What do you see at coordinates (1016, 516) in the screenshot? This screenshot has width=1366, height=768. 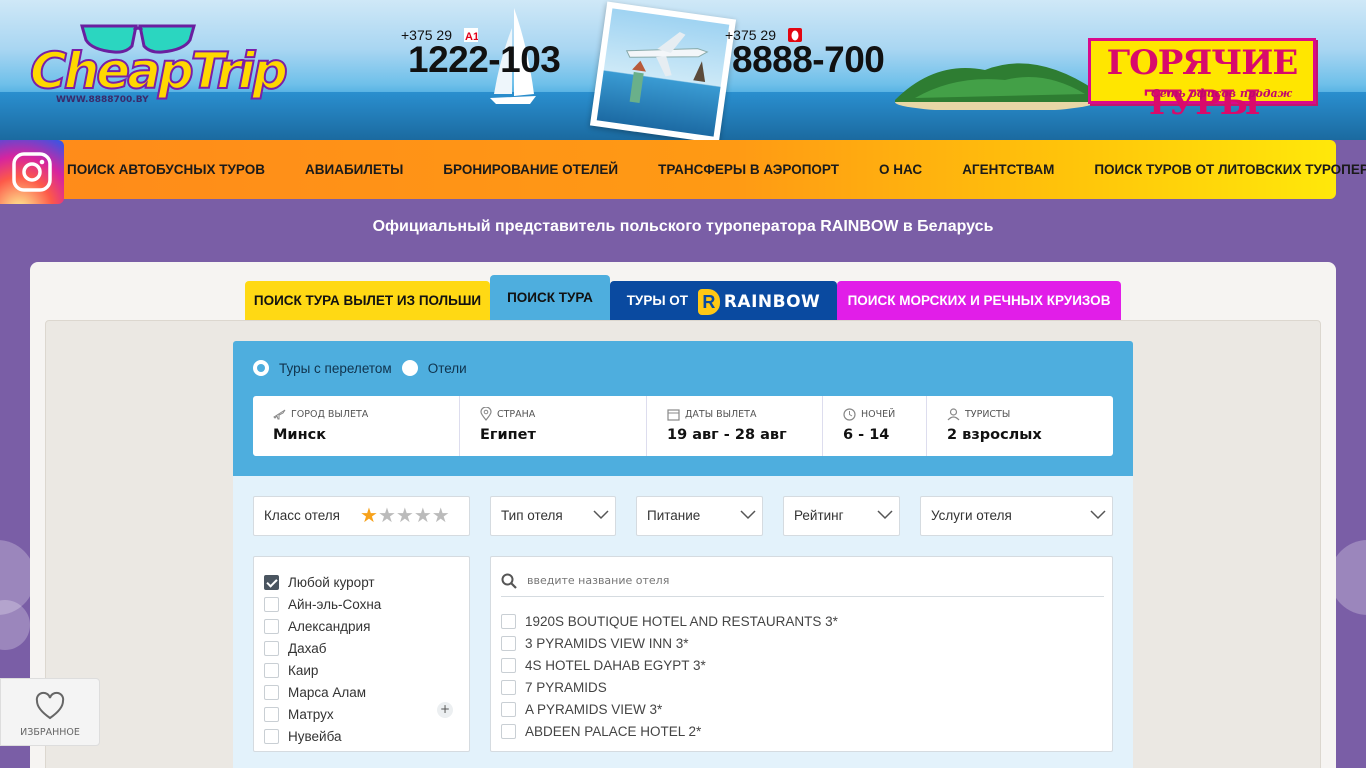 I see `filter-hotel-services: Услуги отеля` at bounding box center [1016, 516].